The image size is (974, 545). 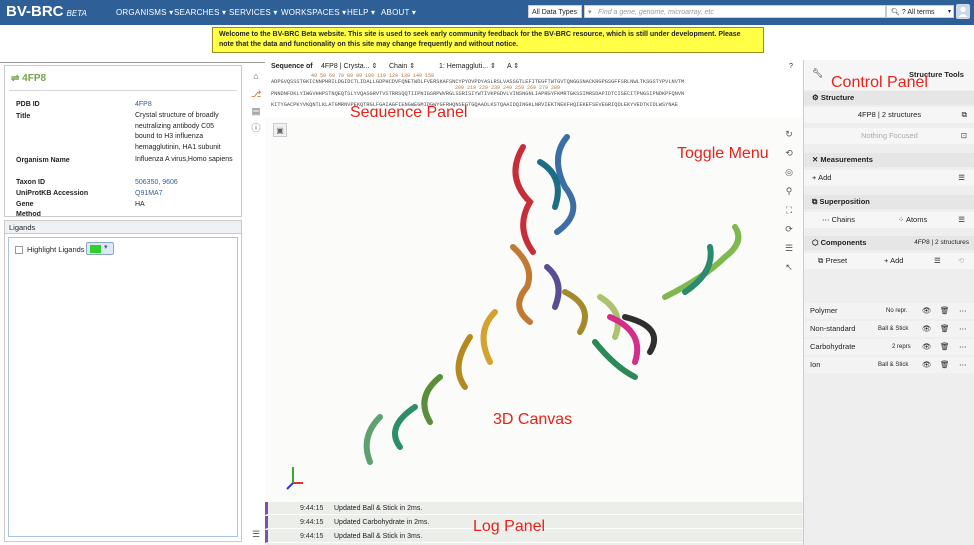 I want to click on chevron-down-icon: ▾, so click(x=106, y=247).